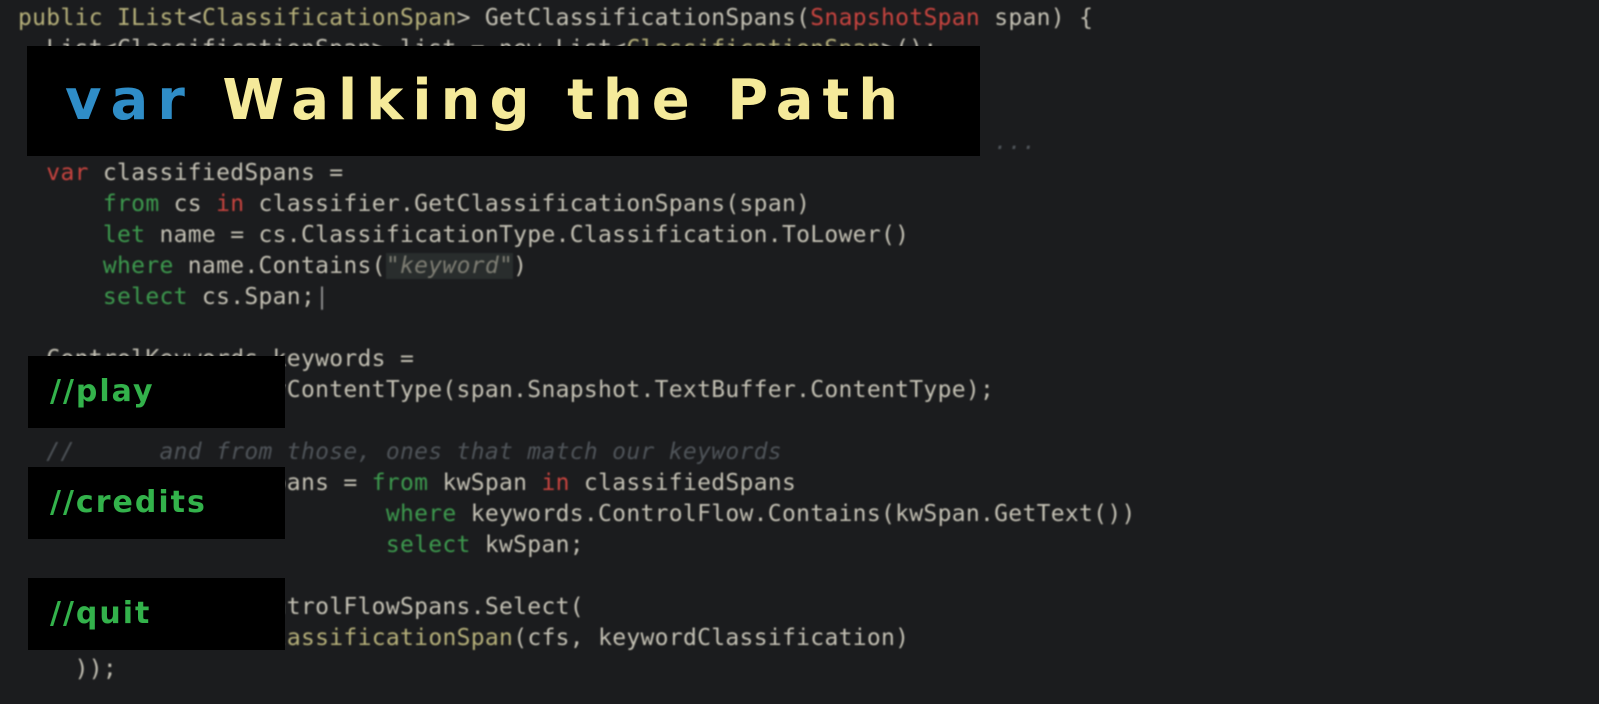  Describe the element at coordinates (82, 235) in the screenshot. I see `code-token: let` at that location.